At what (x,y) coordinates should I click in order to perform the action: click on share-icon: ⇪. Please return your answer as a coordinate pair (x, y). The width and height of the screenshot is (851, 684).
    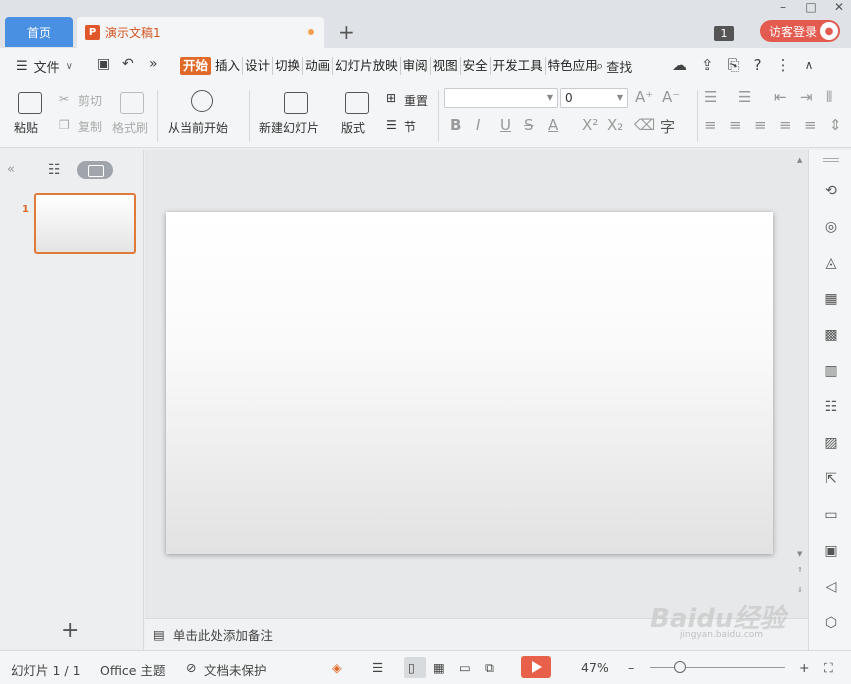
    Looking at the image, I should click on (707, 65).